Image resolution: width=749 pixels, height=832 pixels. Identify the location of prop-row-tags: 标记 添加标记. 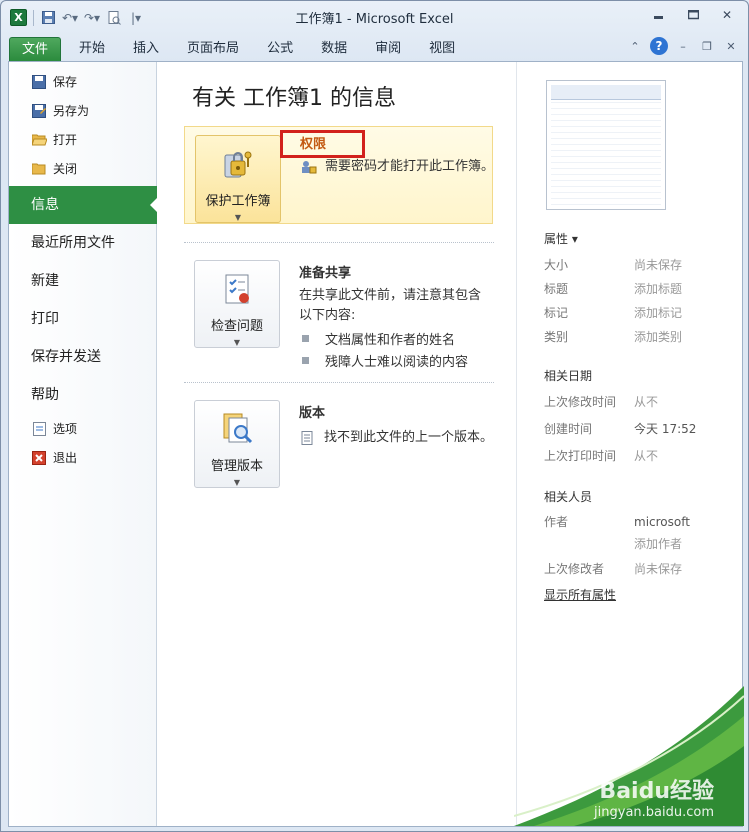
(644, 312).